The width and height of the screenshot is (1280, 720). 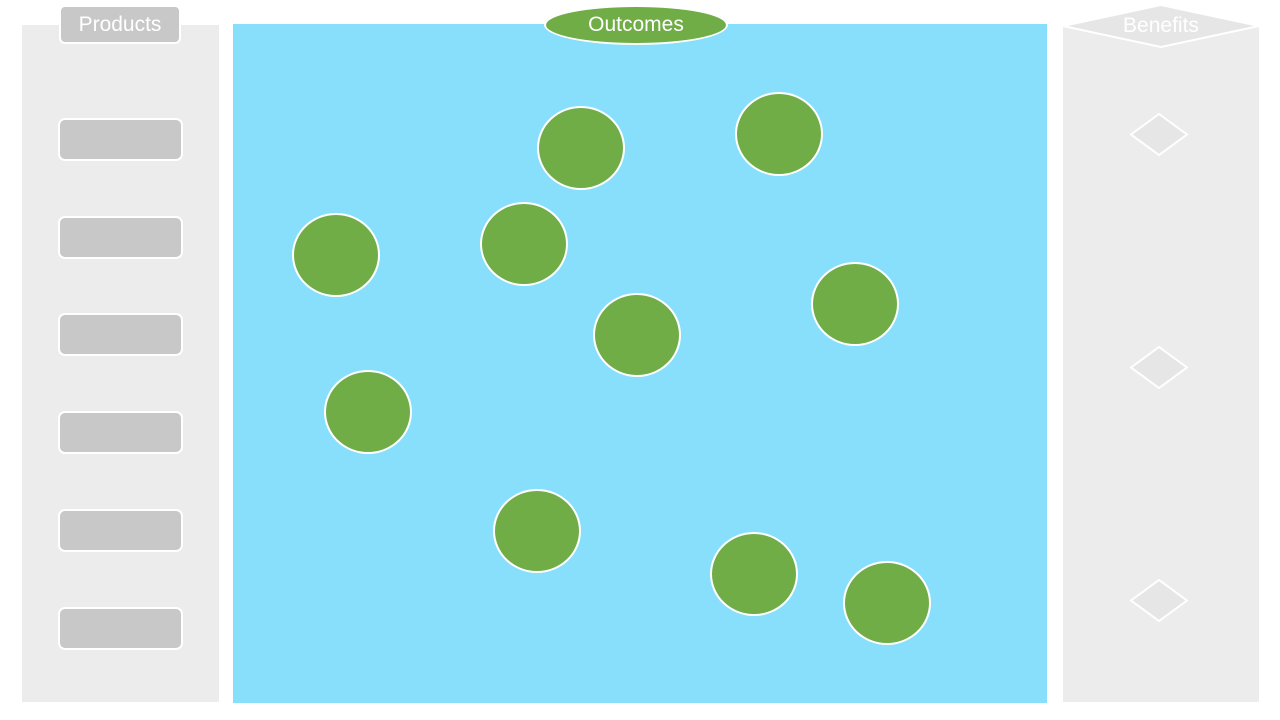 I want to click on benefits-header: Benefits, so click(x=1161, y=26).